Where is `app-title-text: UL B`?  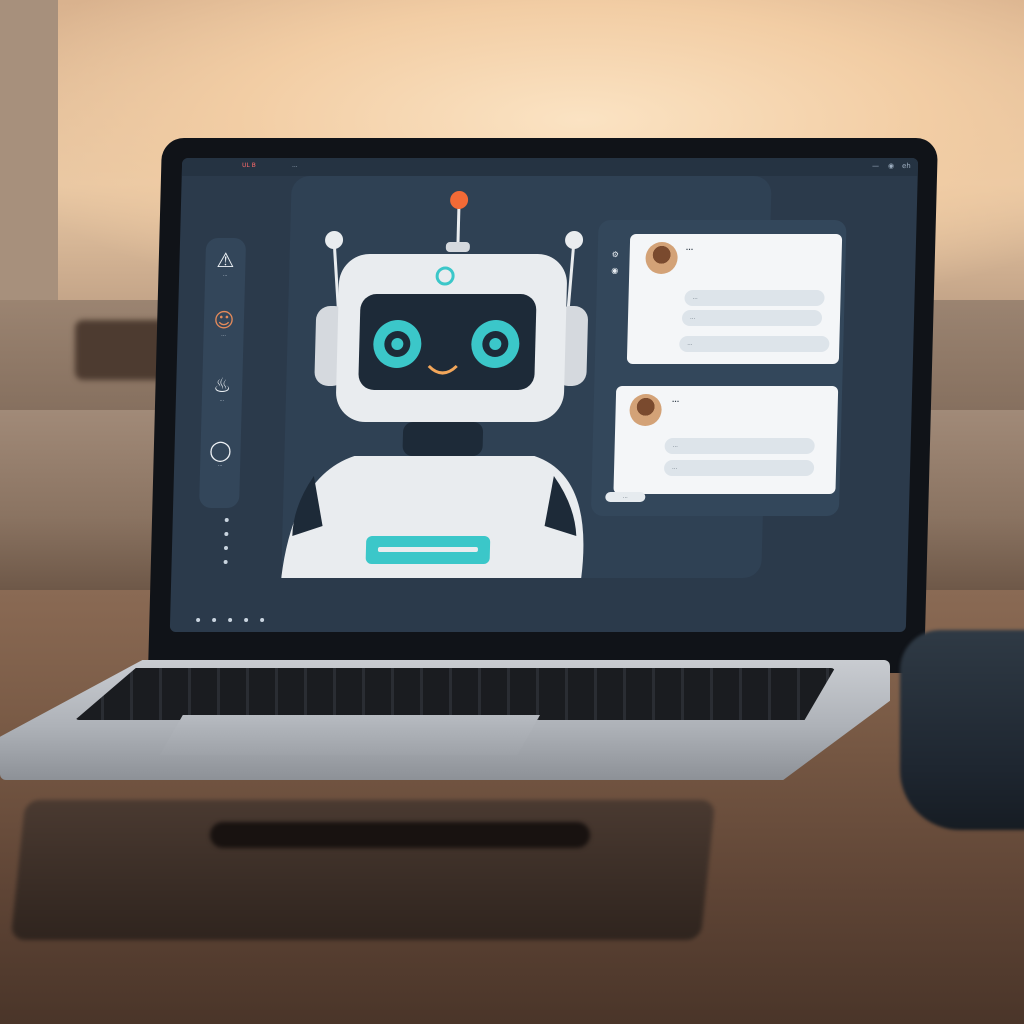 app-title-text: UL B is located at coordinates (248, 165).